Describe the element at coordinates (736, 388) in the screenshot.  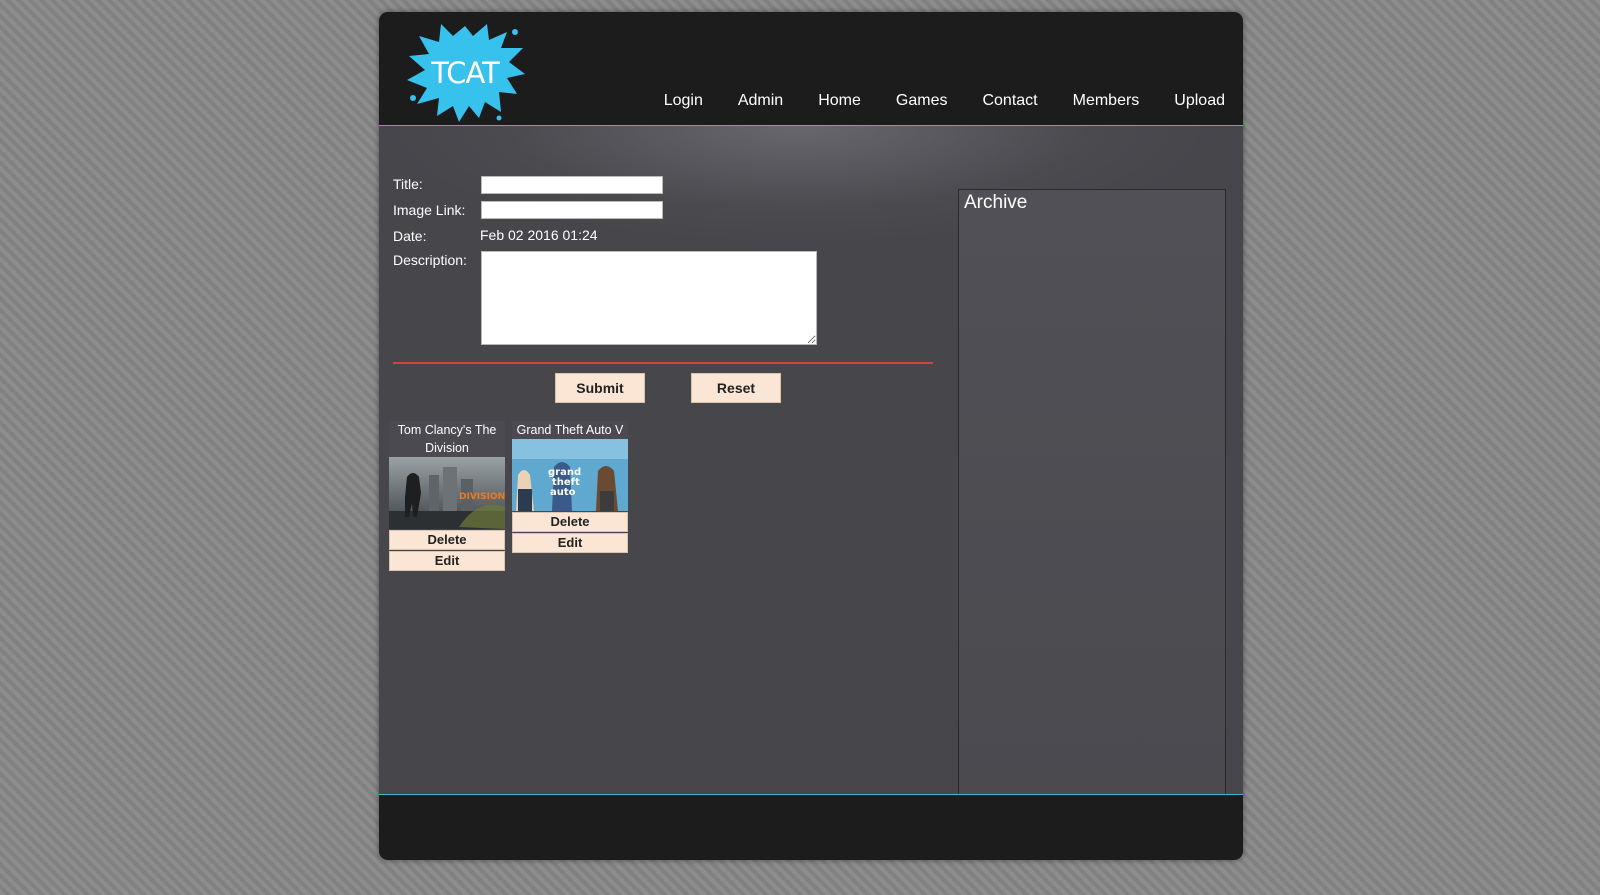
I see `reset-button: Reset` at that location.